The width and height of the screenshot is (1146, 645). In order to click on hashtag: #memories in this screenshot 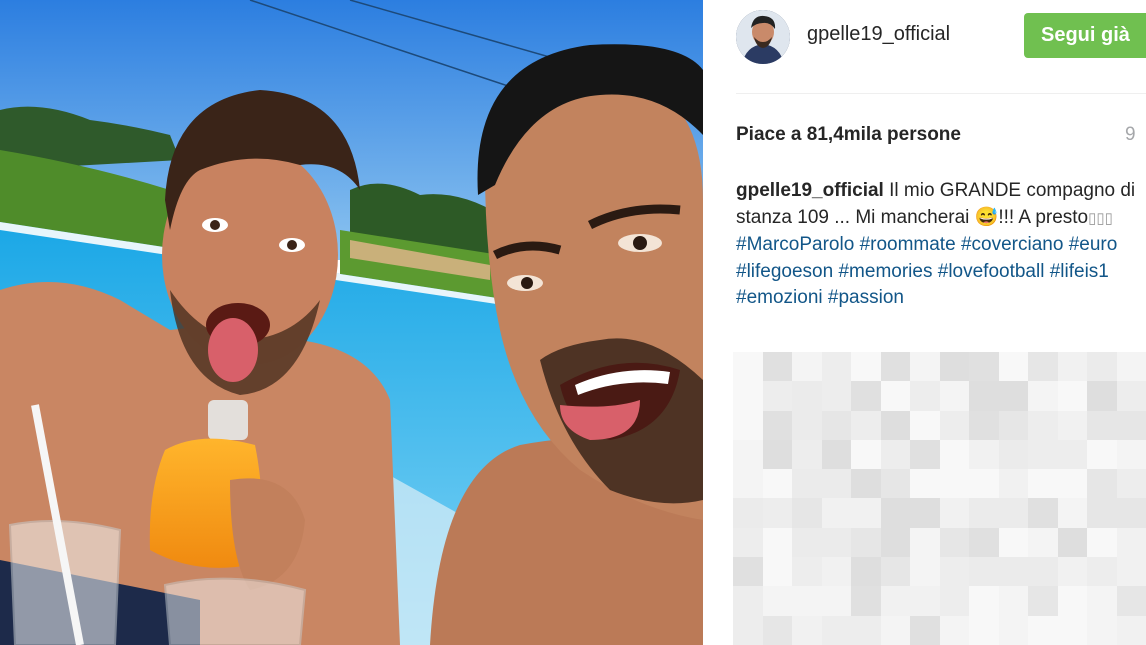, I will do `click(885, 271)`.